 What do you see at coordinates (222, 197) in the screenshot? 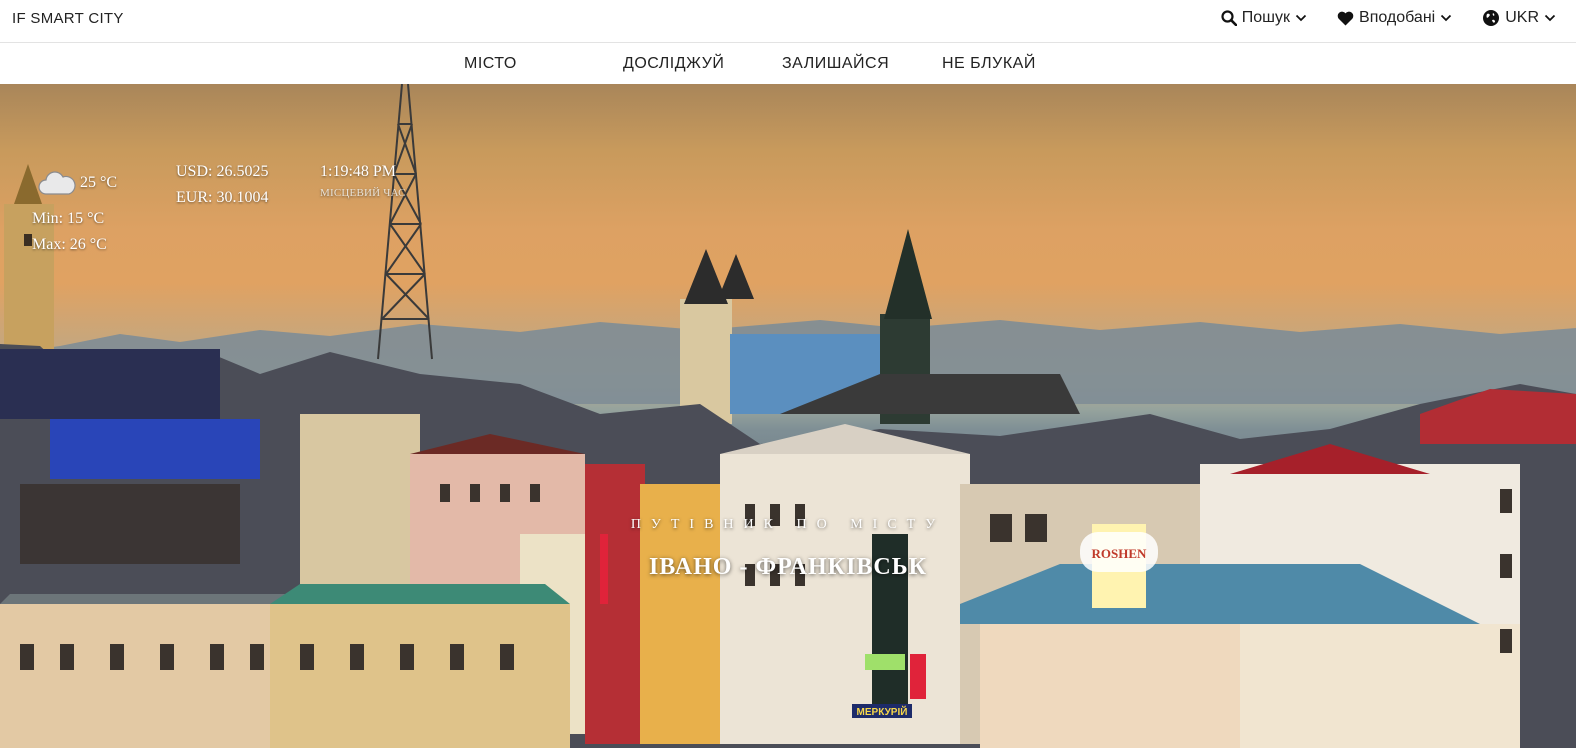
I see `eur-rate: EUR: 30.1004` at bounding box center [222, 197].